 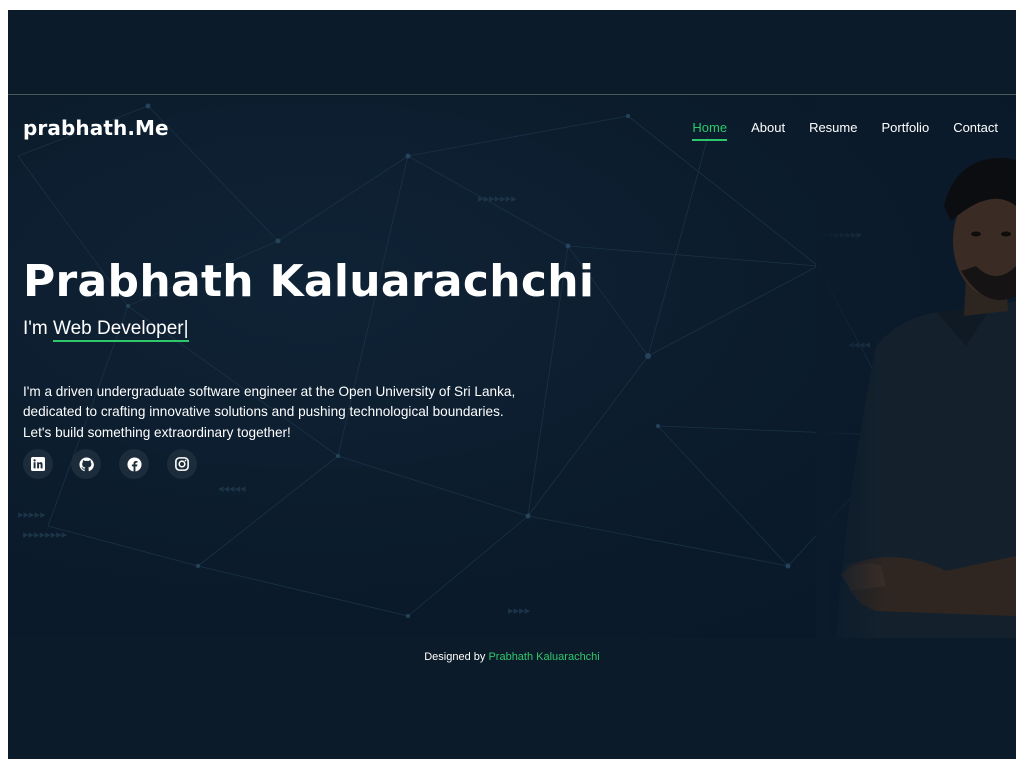 What do you see at coordinates (905, 130) in the screenshot?
I see `nav-portfolio: Portfolio` at bounding box center [905, 130].